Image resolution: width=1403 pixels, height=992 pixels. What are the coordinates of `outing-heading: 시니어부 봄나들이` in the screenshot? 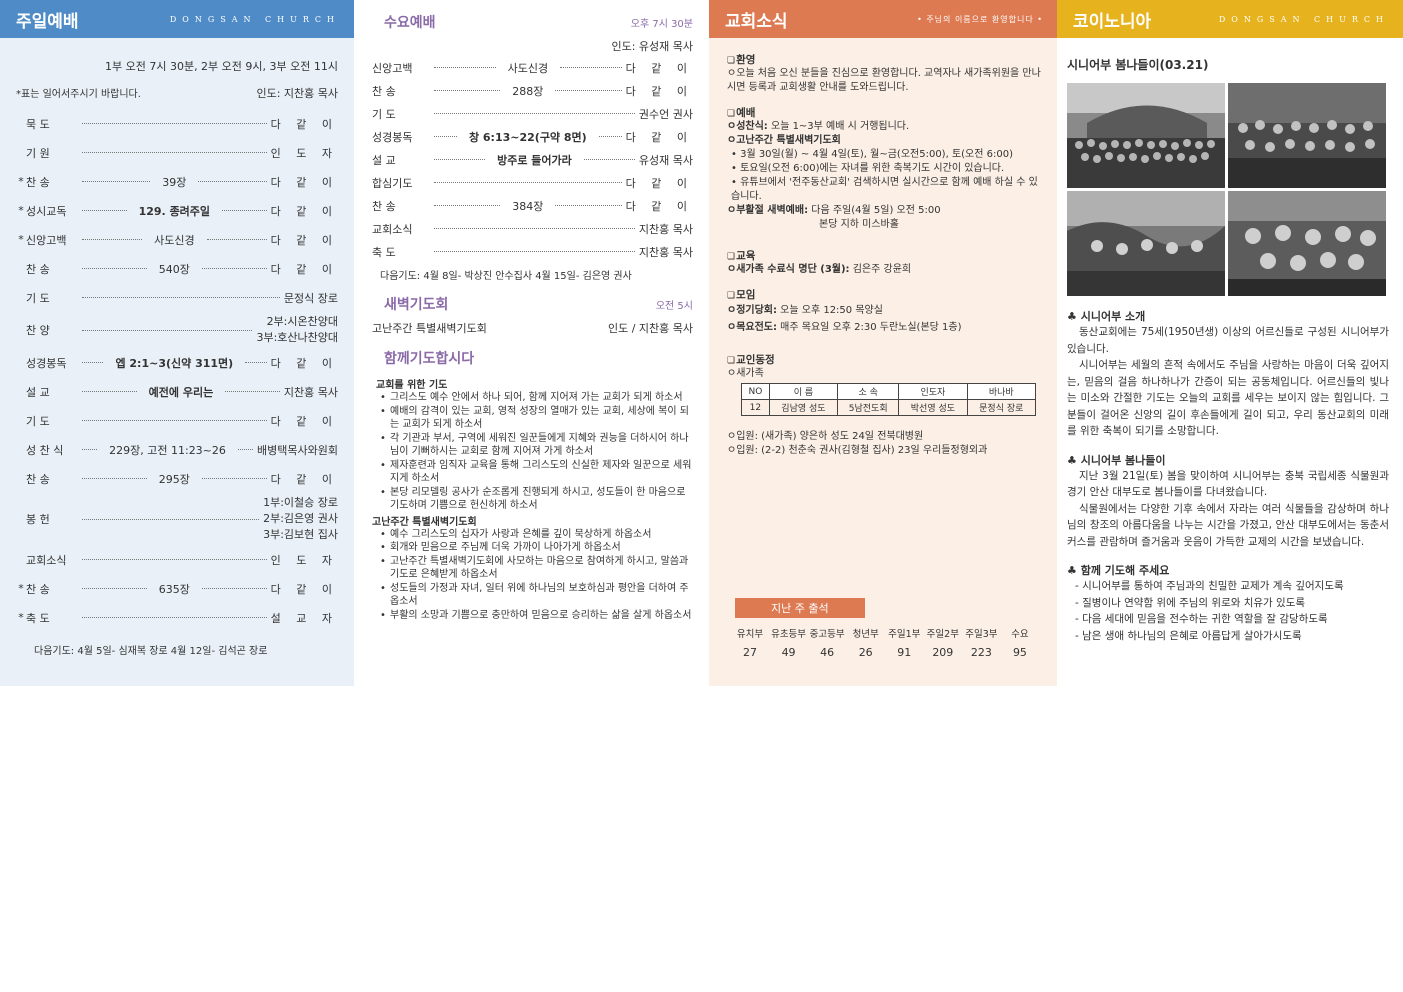 It's located at (1228, 460).